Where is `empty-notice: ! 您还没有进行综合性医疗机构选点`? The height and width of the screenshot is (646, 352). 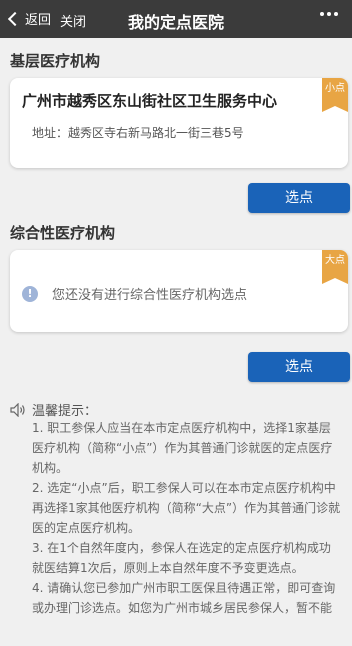 empty-notice: ! 您还没有进行综合性医疗机构选点 is located at coordinates (134, 293).